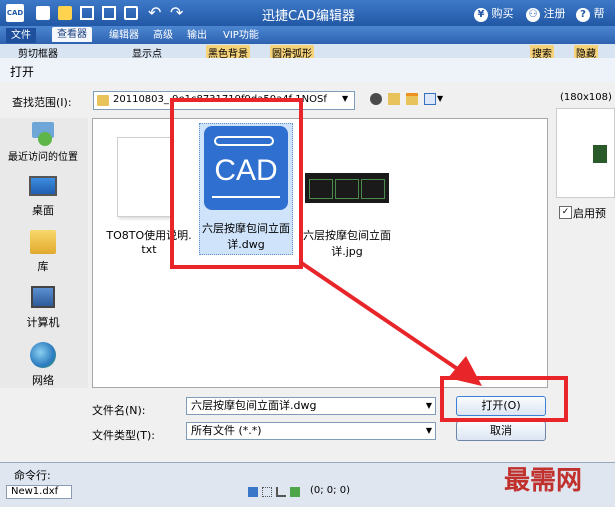 This screenshot has width=615, height=507. I want to click on grid-icon, so click(267, 492).